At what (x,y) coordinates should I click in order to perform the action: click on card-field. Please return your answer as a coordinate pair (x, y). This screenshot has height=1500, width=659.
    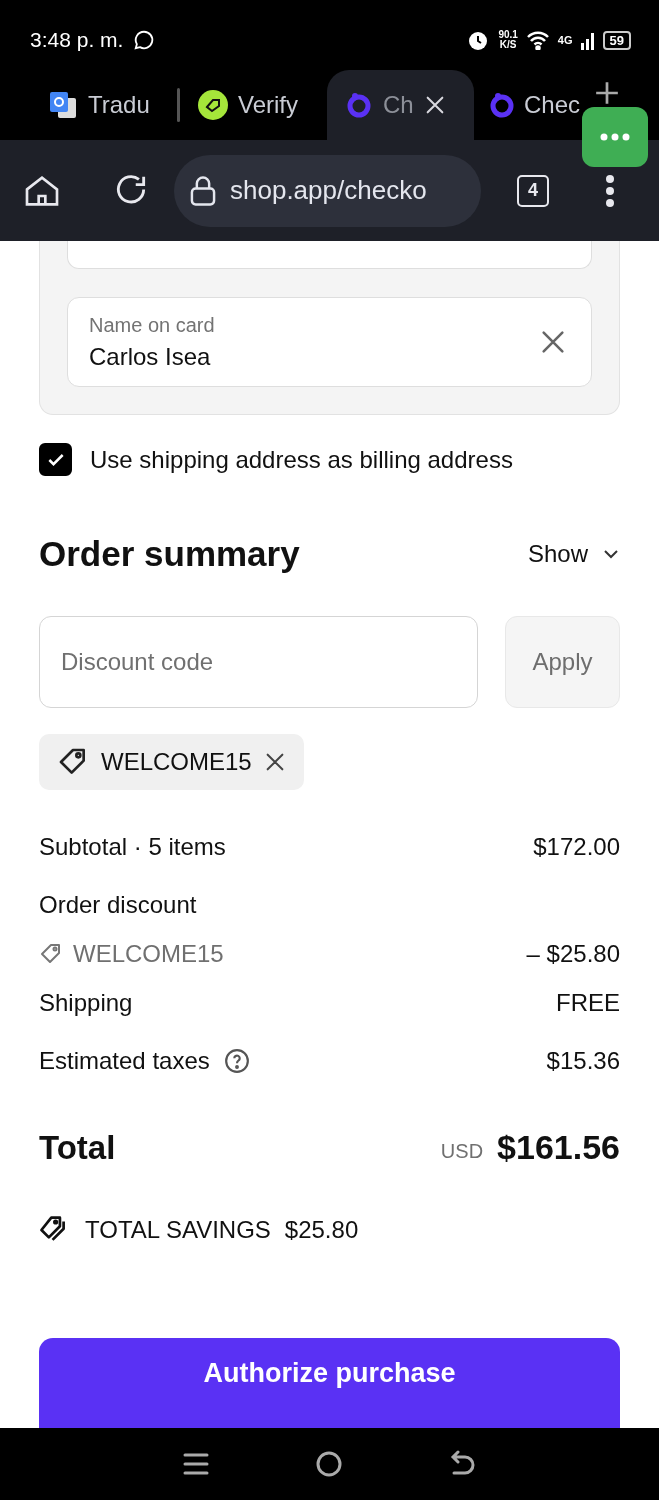
    Looking at the image, I should click on (329, 255).